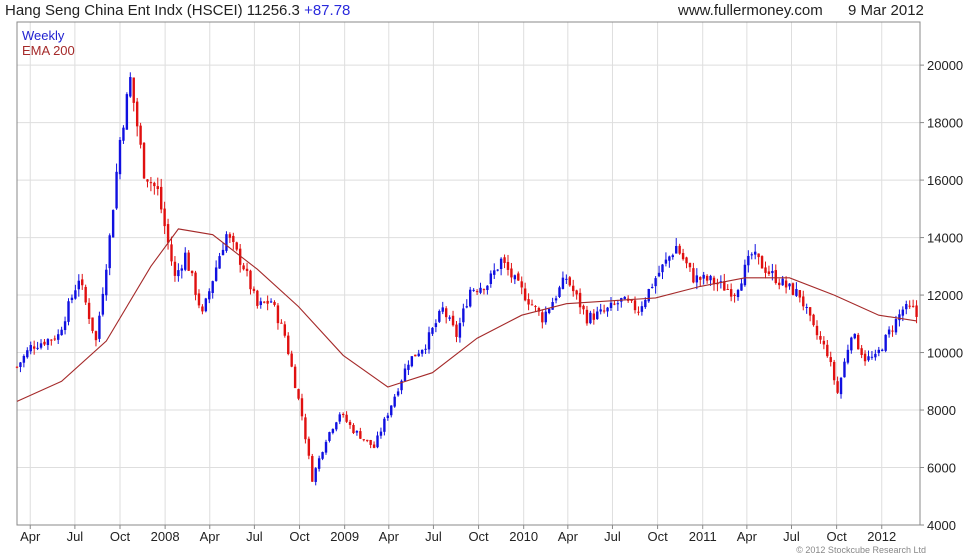  I want to click on y-tick-label: 10000, so click(945, 353).